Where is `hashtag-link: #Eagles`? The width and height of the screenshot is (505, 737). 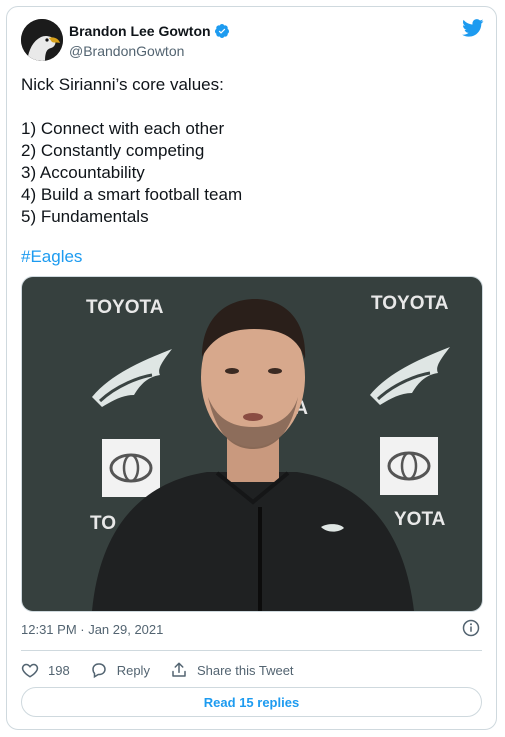
hashtag-link: #Eagles is located at coordinates (51, 257).